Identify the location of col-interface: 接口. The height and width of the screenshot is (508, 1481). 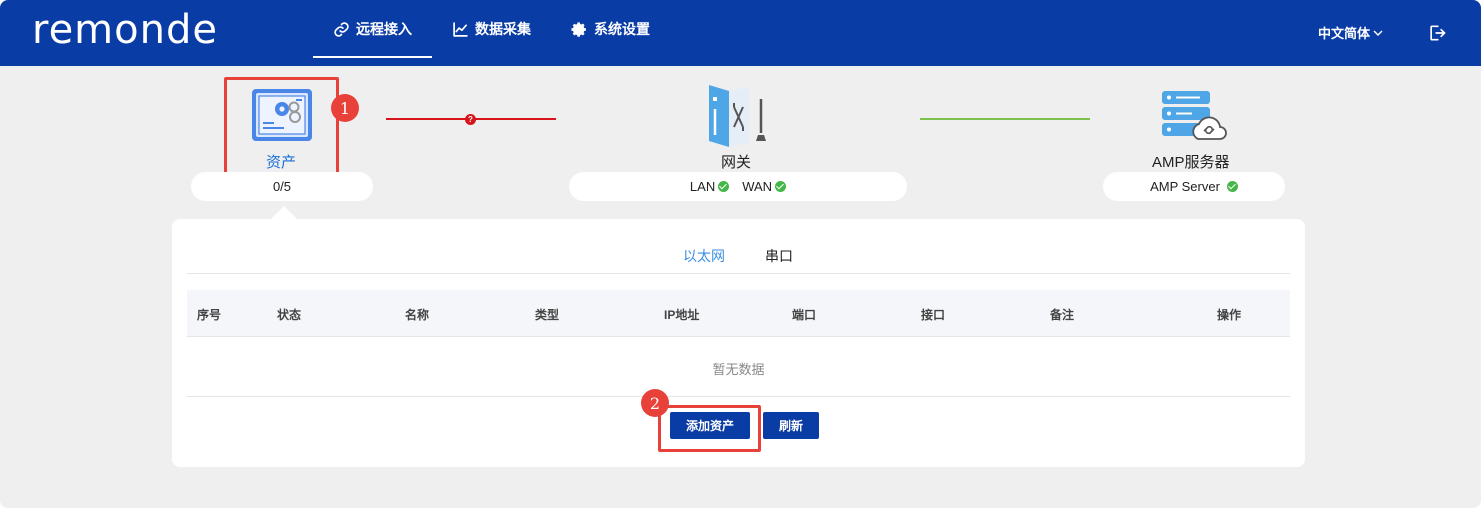
(933, 315).